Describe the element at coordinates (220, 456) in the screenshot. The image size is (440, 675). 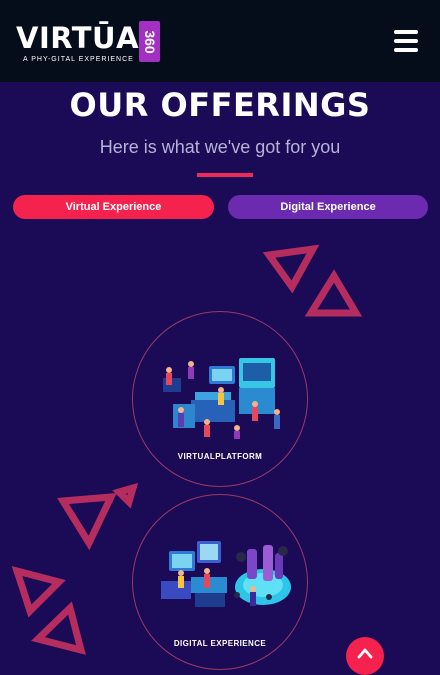
I see `offering-label: VIRTUALPLATFORM` at that location.